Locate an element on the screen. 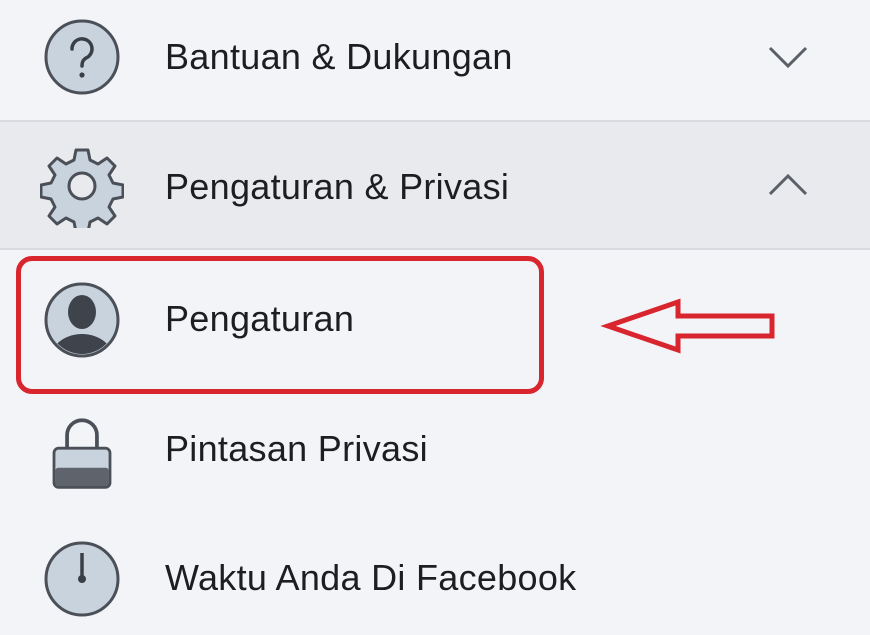 This screenshot has width=870, height=635. gear-icon is located at coordinates (82, 188).